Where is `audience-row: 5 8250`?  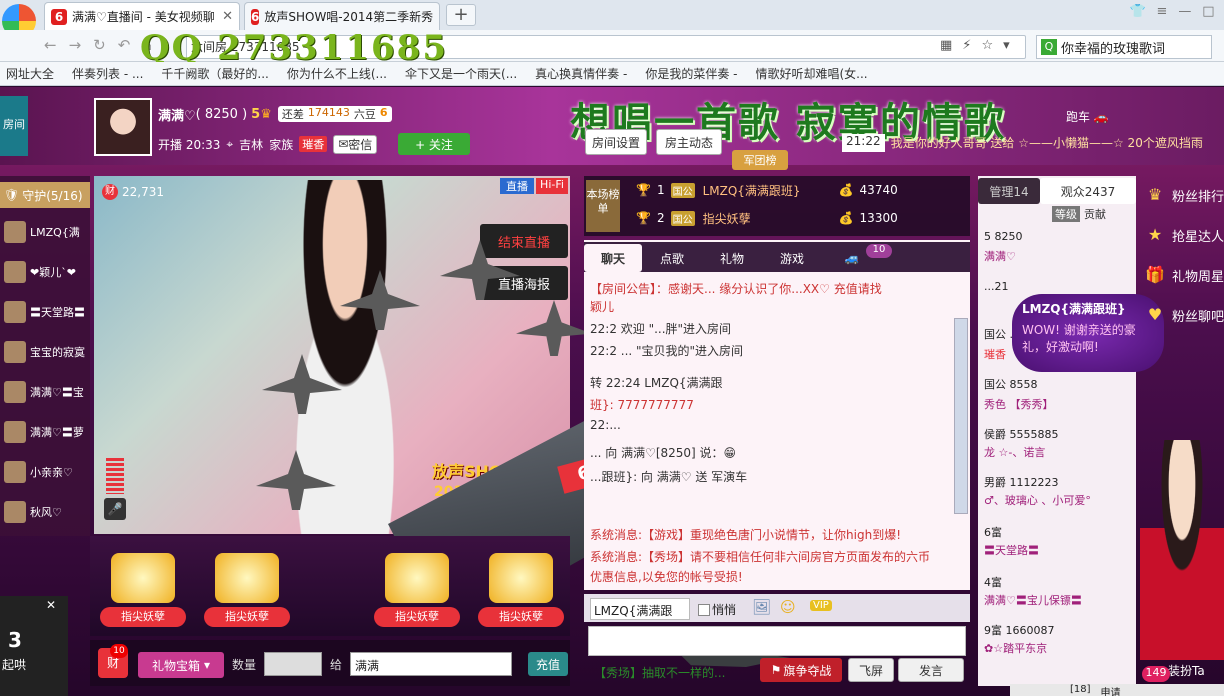 audience-row: 5 8250 is located at coordinates (1059, 236).